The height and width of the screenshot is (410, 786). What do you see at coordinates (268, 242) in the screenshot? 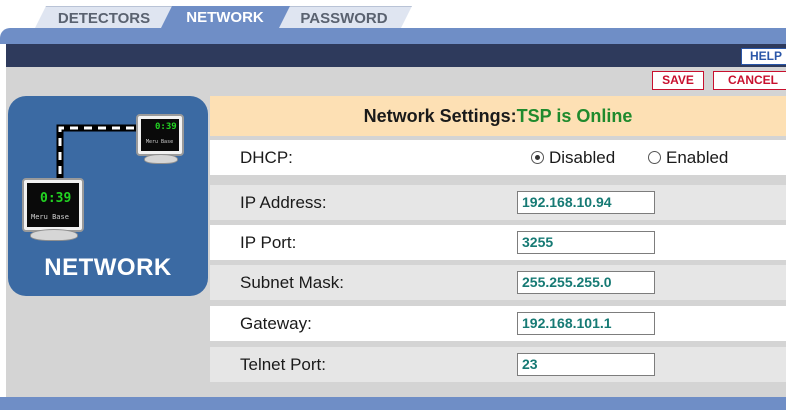
I see `ip-port-label: IP Port:` at bounding box center [268, 242].